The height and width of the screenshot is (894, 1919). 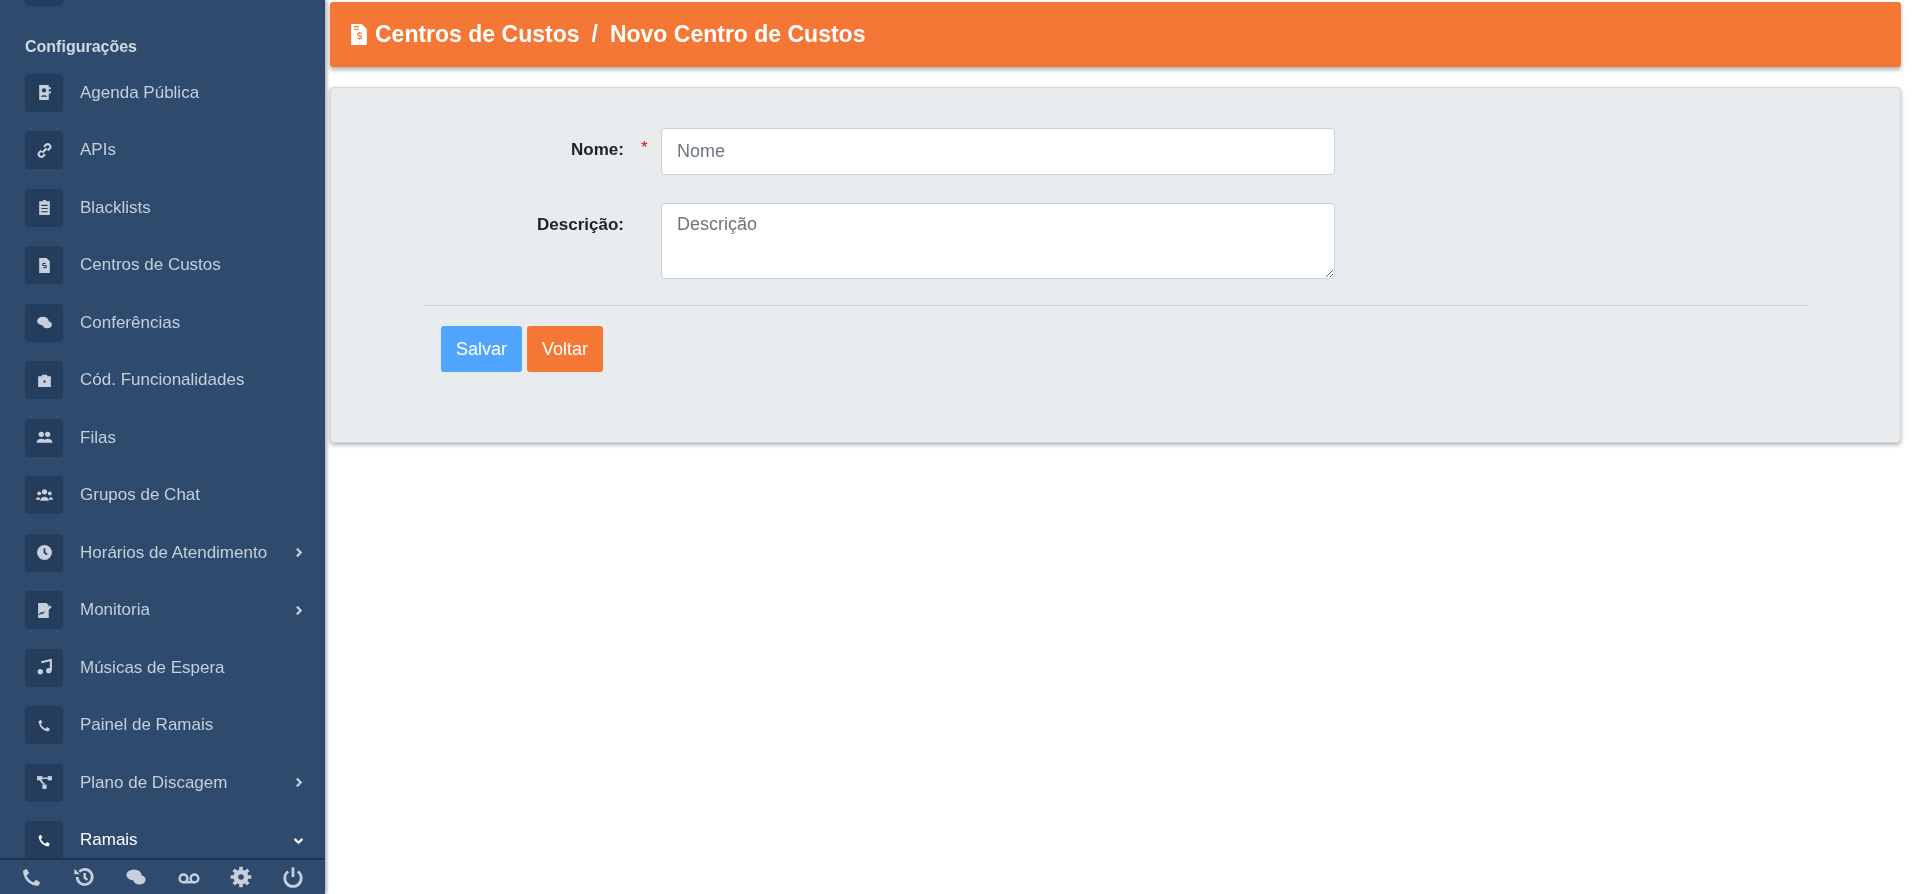 What do you see at coordinates (44, 783) in the screenshot?
I see `sitemap-icon` at bounding box center [44, 783].